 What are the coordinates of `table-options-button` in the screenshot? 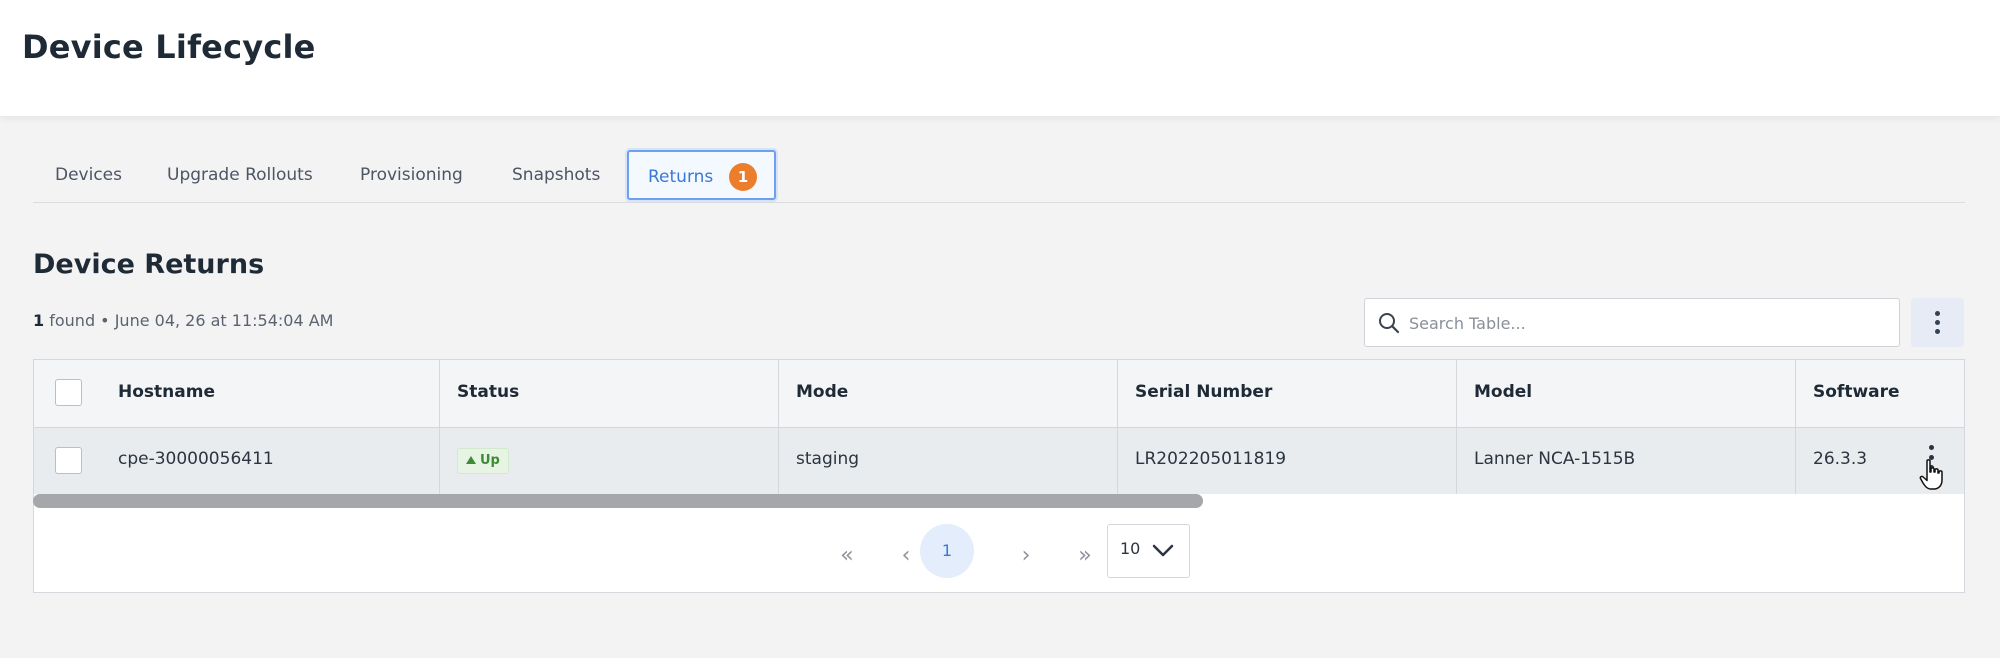 It's located at (1937, 322).